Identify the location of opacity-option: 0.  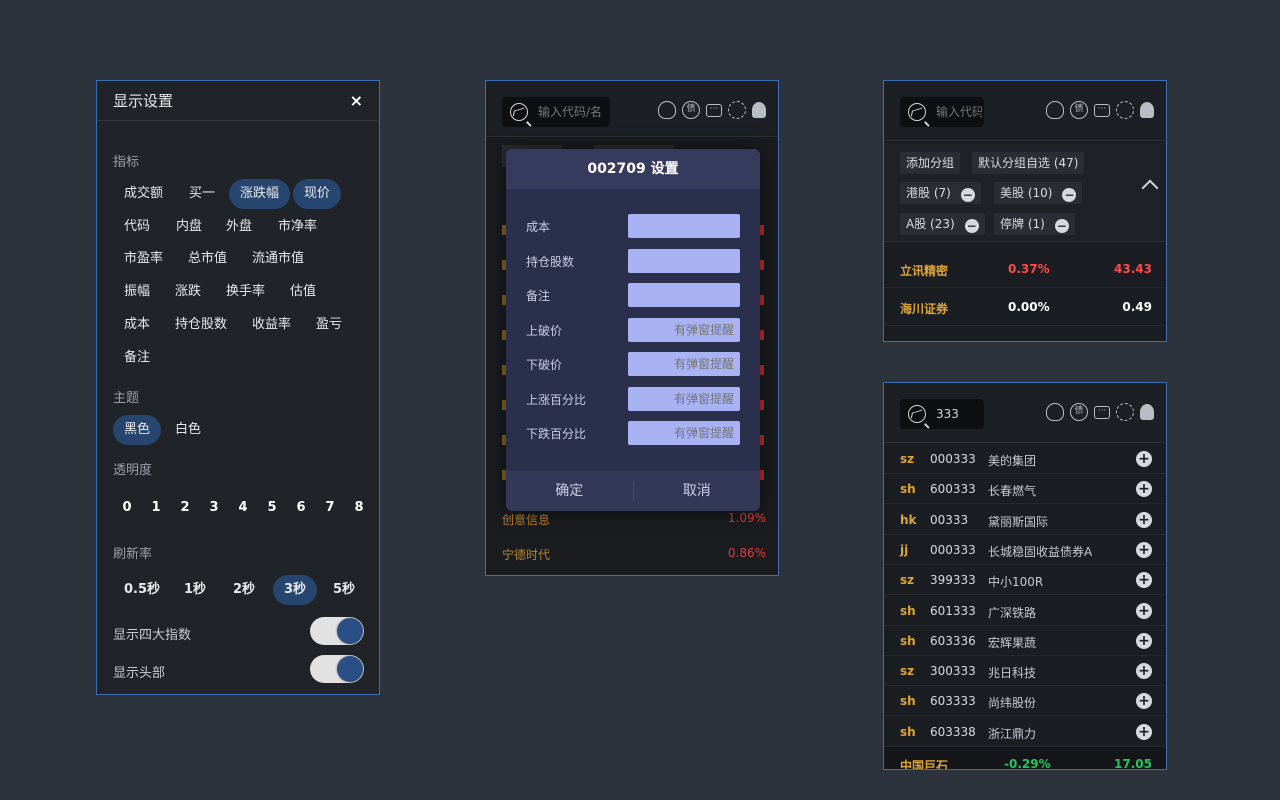
(127, 507).